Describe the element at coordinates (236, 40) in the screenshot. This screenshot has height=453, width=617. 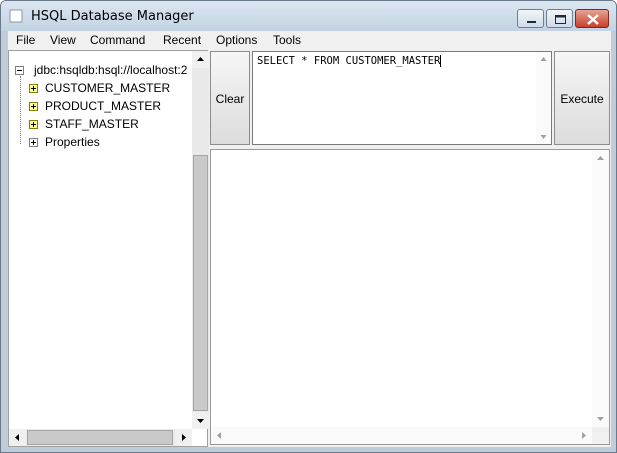
I see `menu-options: Options` at that location.